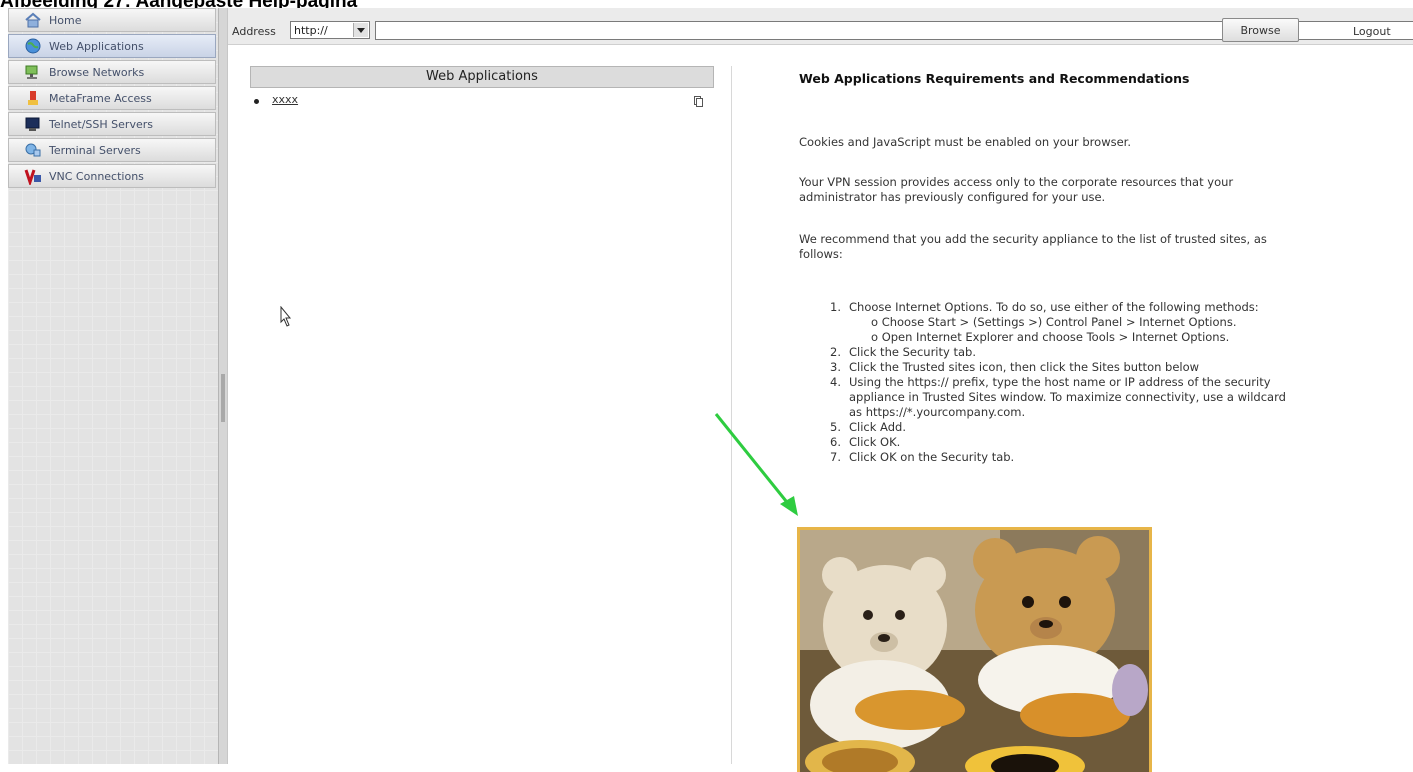  What do you see at coordinates (875, 442) in the screenshot?
I see `step-text: Click OK.` at bounding box center [875, 442].